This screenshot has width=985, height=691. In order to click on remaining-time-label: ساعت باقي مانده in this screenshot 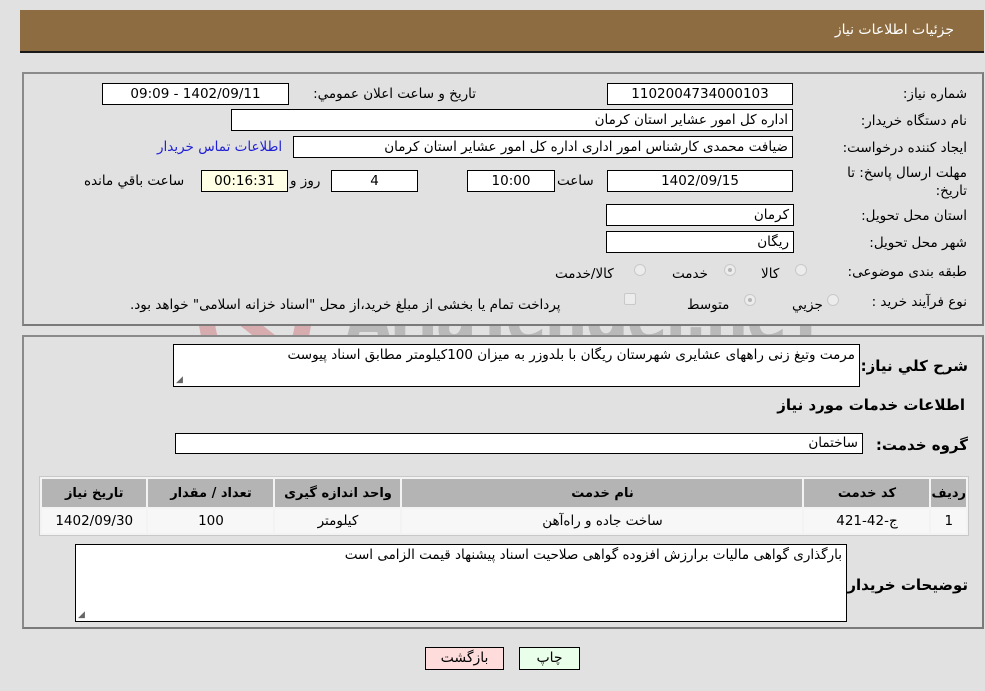, I will do `click(134, 181)`.